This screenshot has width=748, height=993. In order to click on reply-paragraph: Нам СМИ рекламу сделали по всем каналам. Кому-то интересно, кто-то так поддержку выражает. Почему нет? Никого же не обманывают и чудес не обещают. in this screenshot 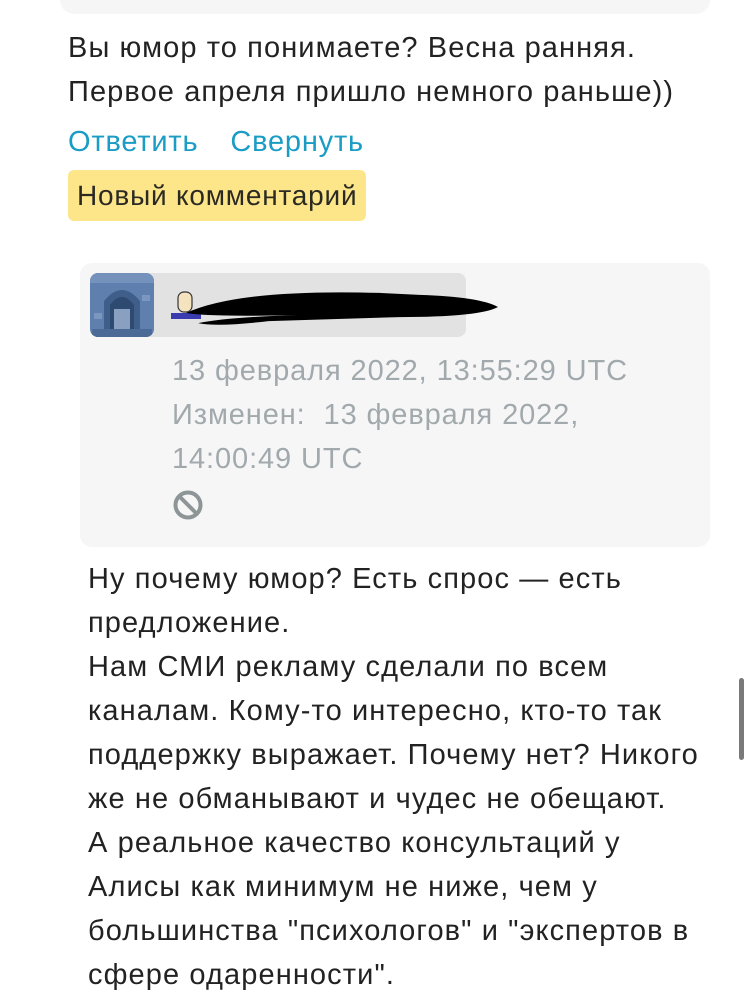, I will do `click(394, 733)`.